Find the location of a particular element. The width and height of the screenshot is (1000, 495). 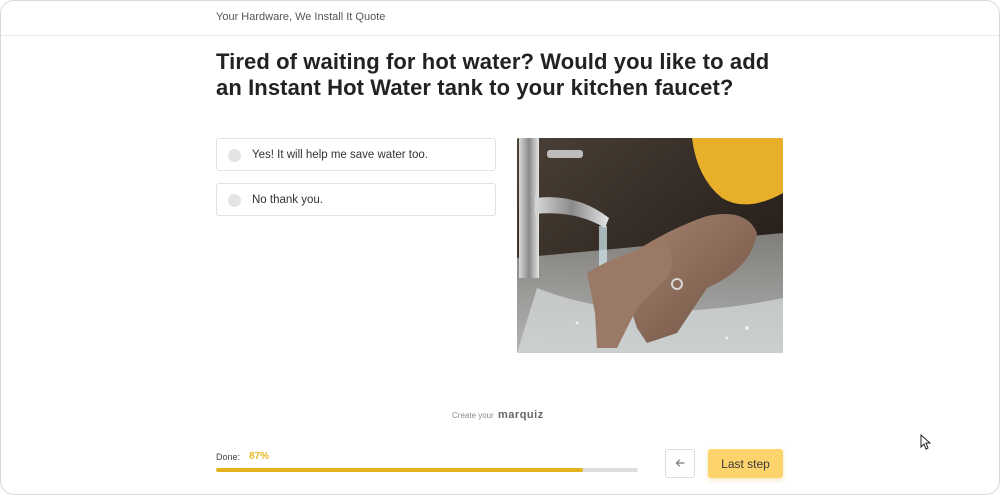

option-label: No thank you. is located at coordinates (287, 200).